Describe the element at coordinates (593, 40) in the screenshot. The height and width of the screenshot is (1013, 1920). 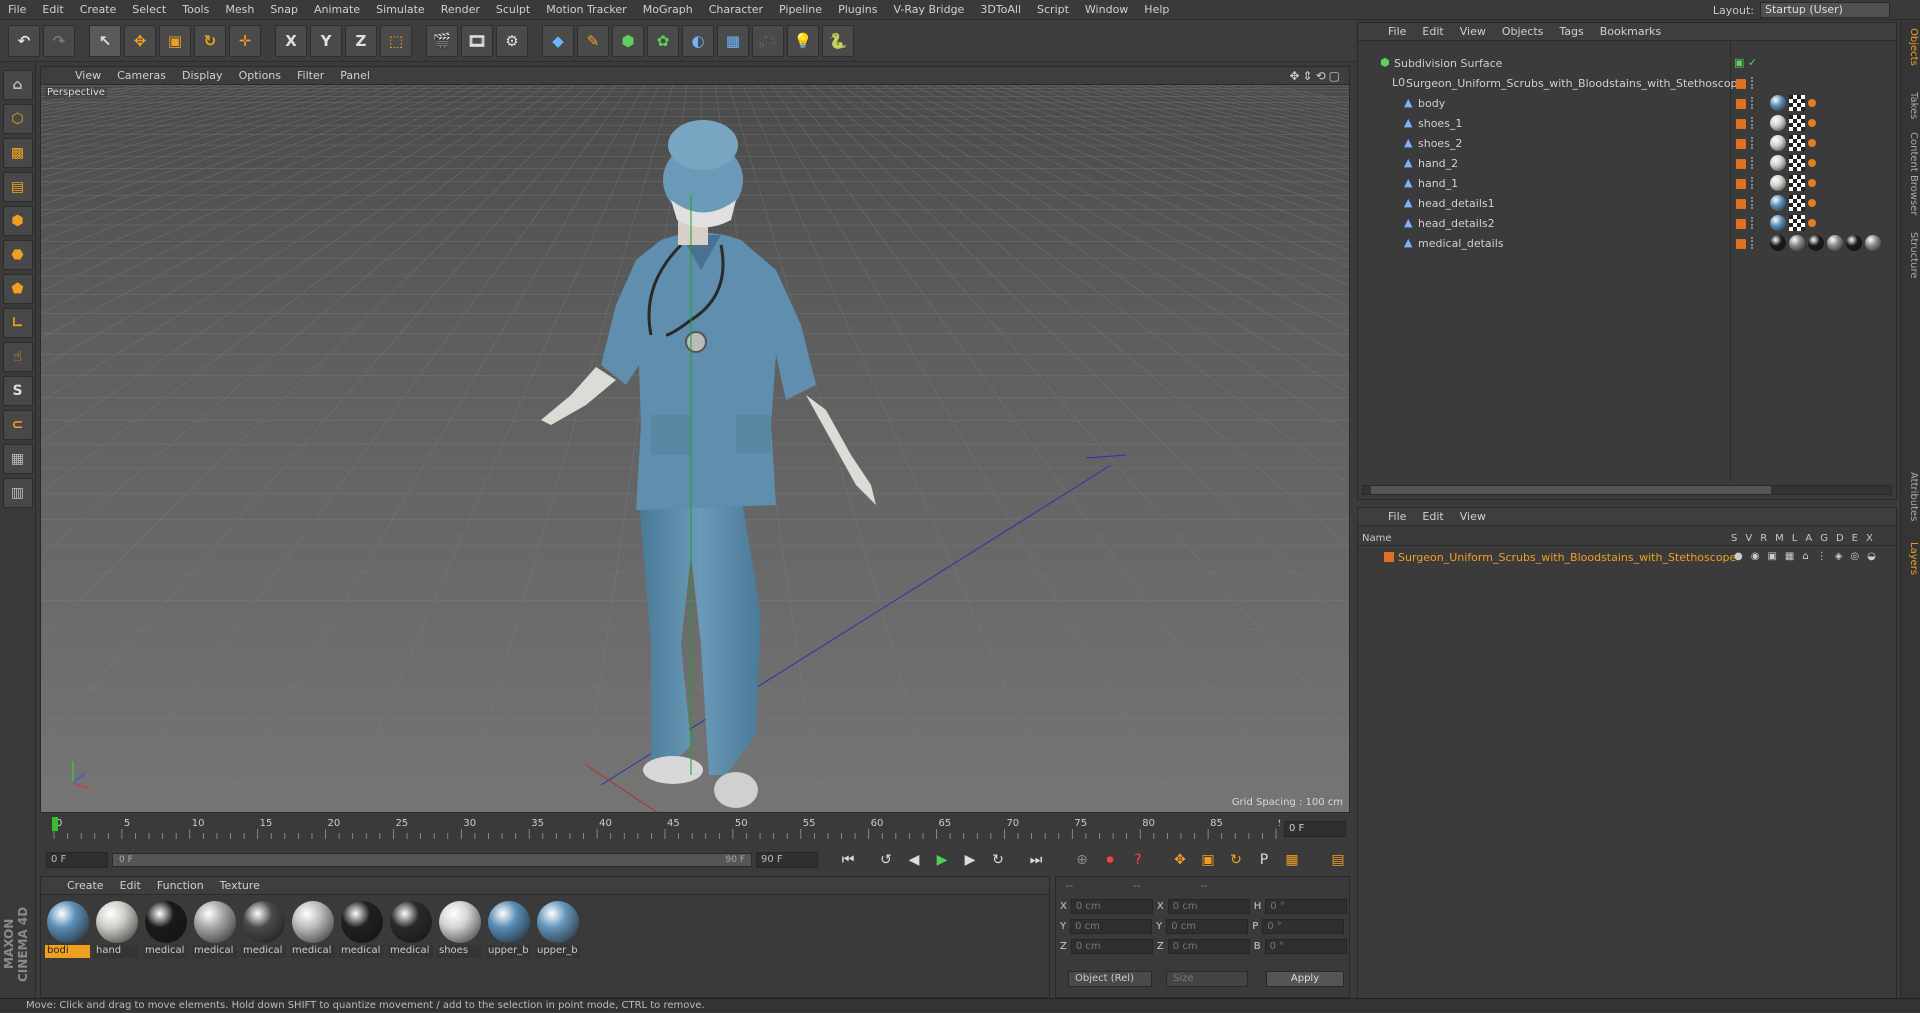
I see `pen-icon: ✎` at that location.